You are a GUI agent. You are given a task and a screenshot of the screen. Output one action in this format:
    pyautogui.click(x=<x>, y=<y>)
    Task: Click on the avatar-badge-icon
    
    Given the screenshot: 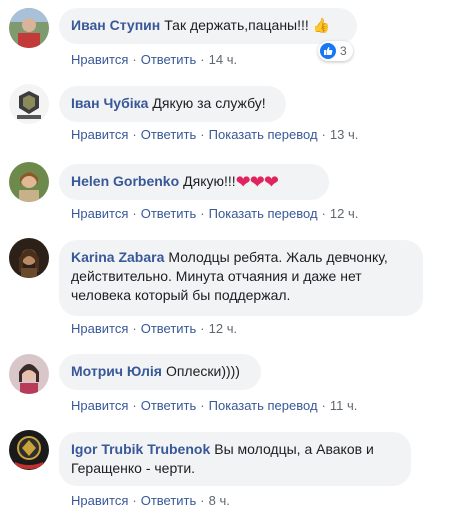 What is the action you would take?
    pyautogui.click(x=29, y=104)
    